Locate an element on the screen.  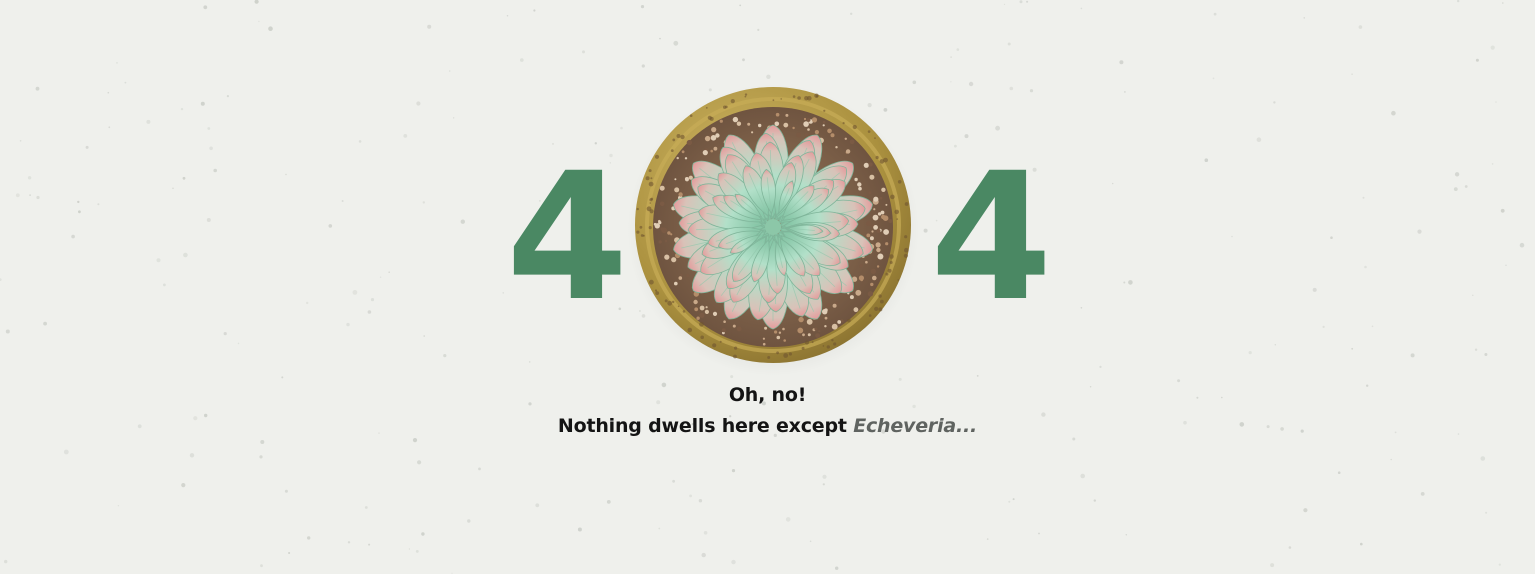
error-digit-right: 4 is located at coordinates (991, 237).